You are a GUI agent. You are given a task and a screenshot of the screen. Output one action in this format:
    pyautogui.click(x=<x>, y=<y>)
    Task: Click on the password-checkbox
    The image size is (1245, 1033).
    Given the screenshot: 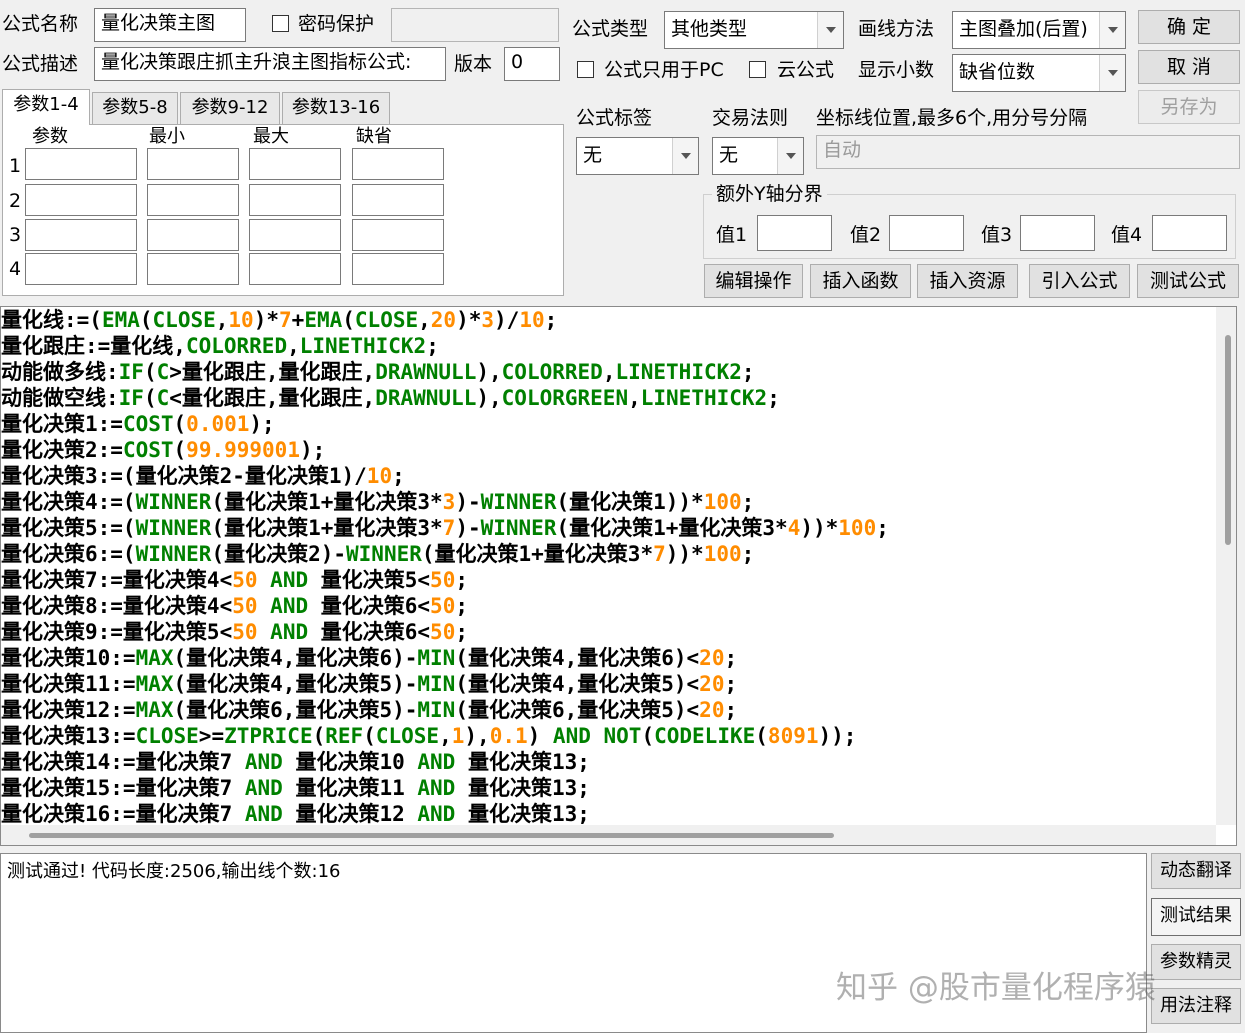 What is the action you would take?
    pyautogui.click(x=280, y=23)
    